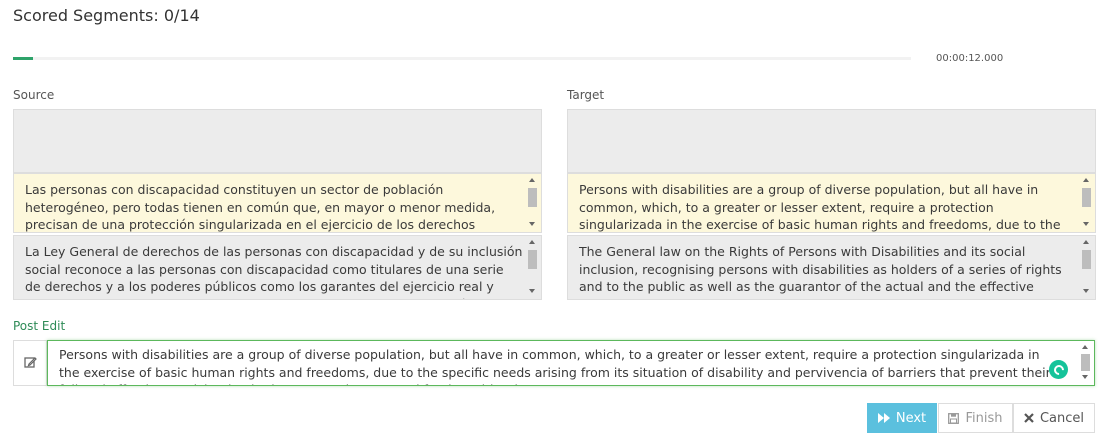 This screenshot has width=1108, height=442. Describe the element at coordinates (1029, 418) in the screenshot. I see `close-icon` at that location.